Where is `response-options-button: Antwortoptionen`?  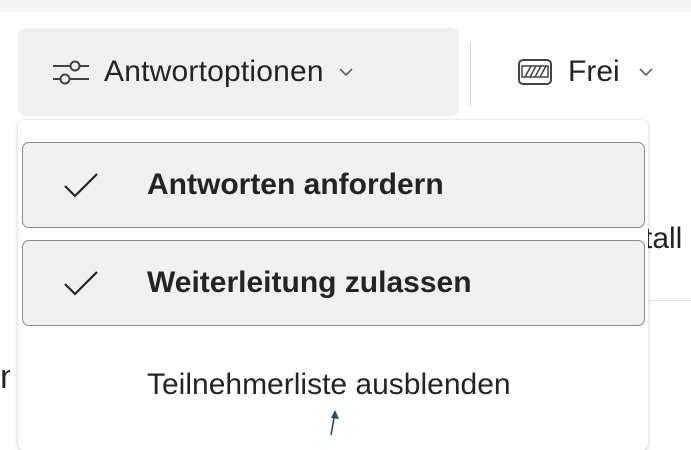
response-options-button: Antwortoptionen is located at coordinates (238, 72).